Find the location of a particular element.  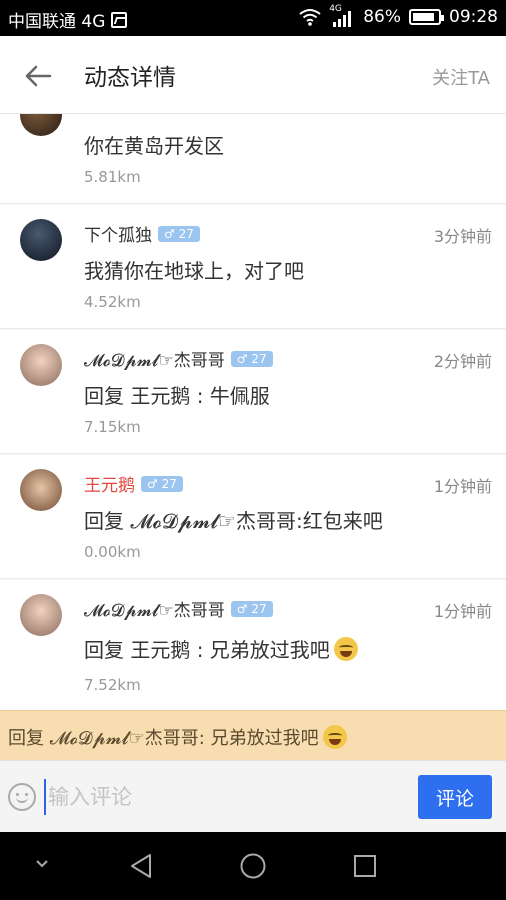

back-arrow-icon is located at coordinates (38, 76).